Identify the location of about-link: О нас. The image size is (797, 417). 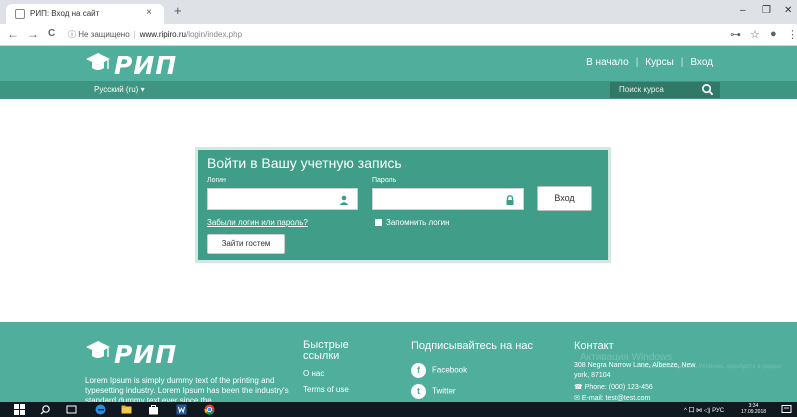
(313, 373).